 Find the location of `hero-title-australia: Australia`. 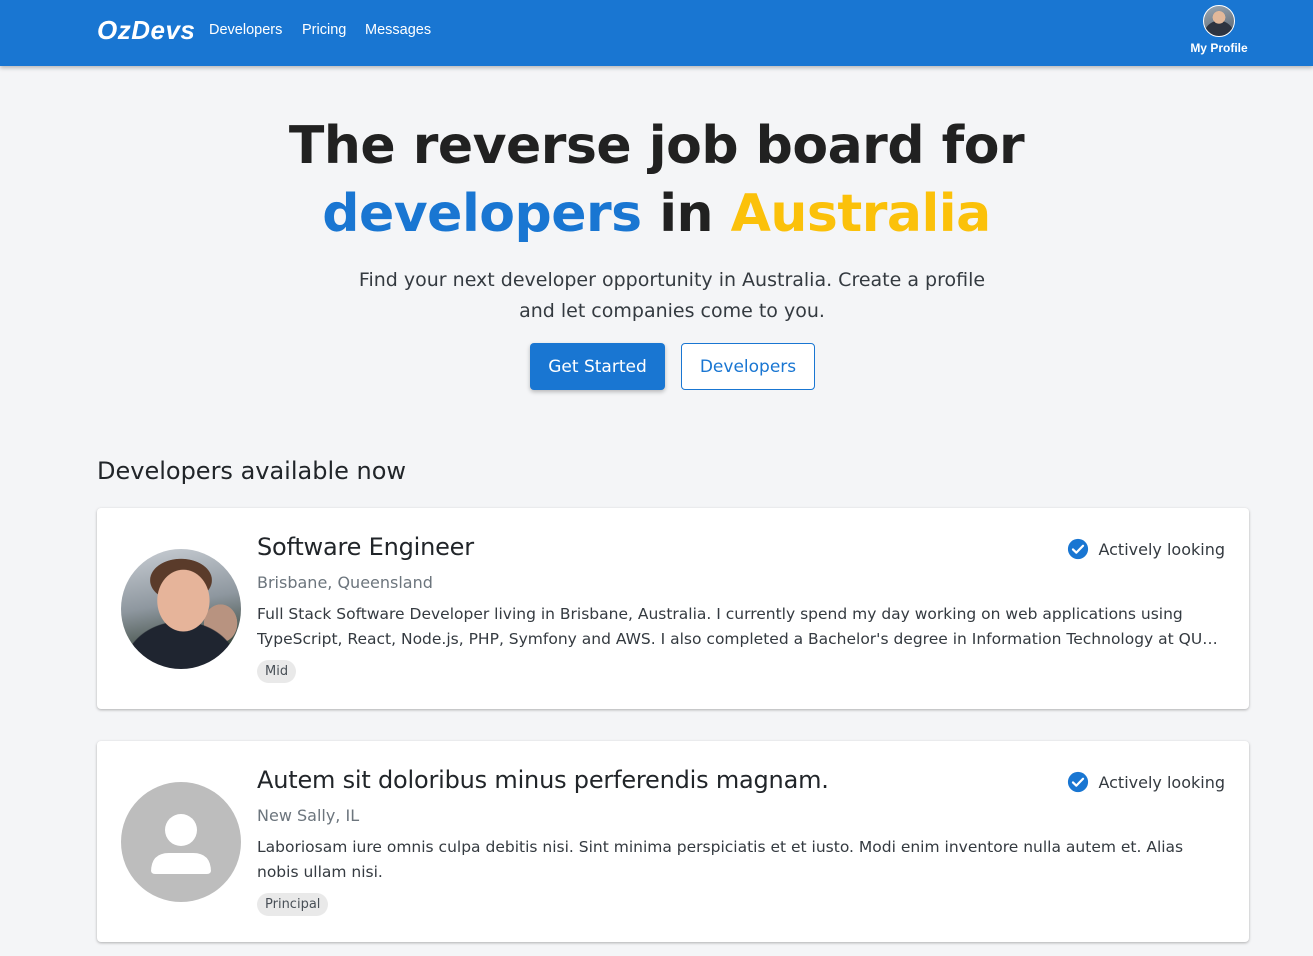

hero-title-australia: Australia is located at coordinates (861, 214).